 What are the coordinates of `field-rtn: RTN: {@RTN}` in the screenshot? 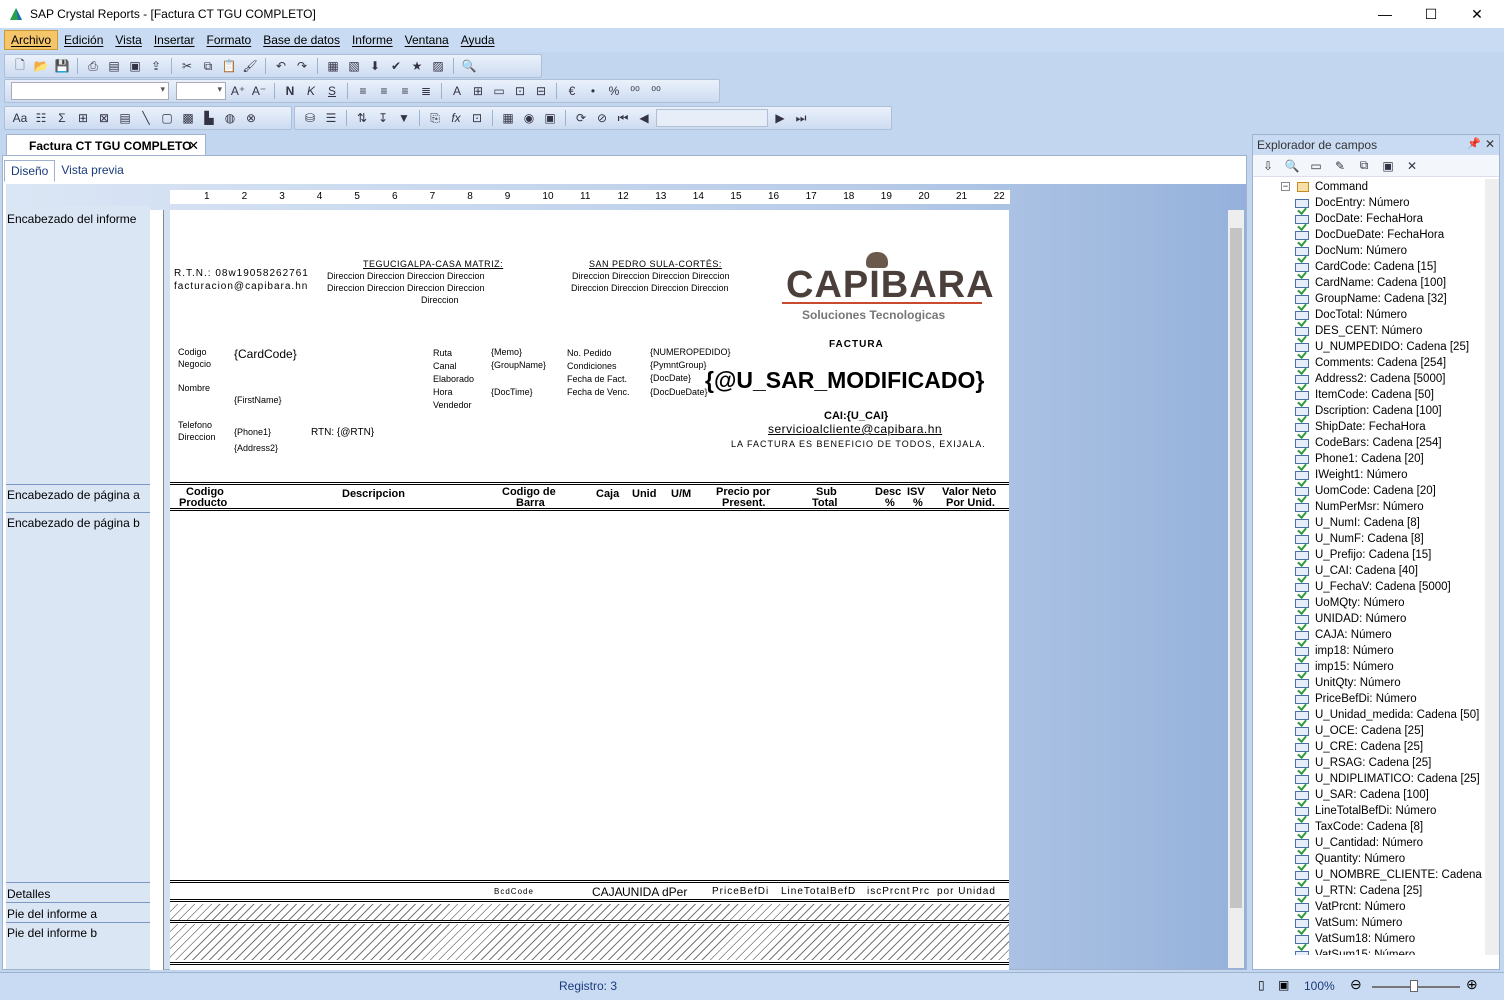 It's located at (342, 432).